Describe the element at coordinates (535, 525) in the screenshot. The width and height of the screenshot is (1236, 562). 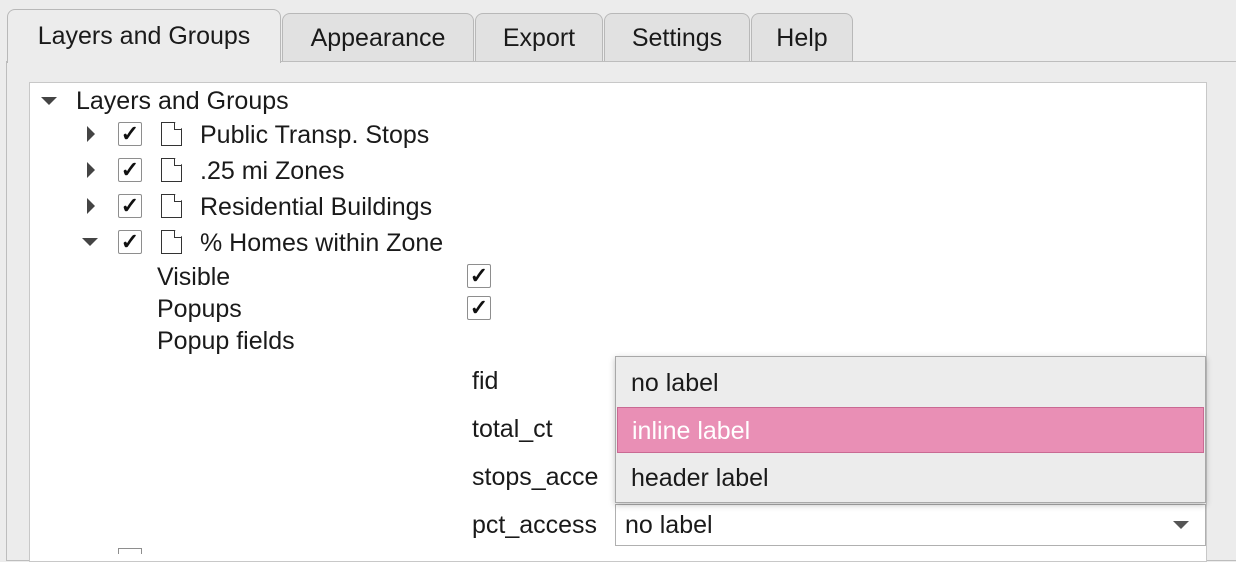
I see `field-name: pct_access` at that location.